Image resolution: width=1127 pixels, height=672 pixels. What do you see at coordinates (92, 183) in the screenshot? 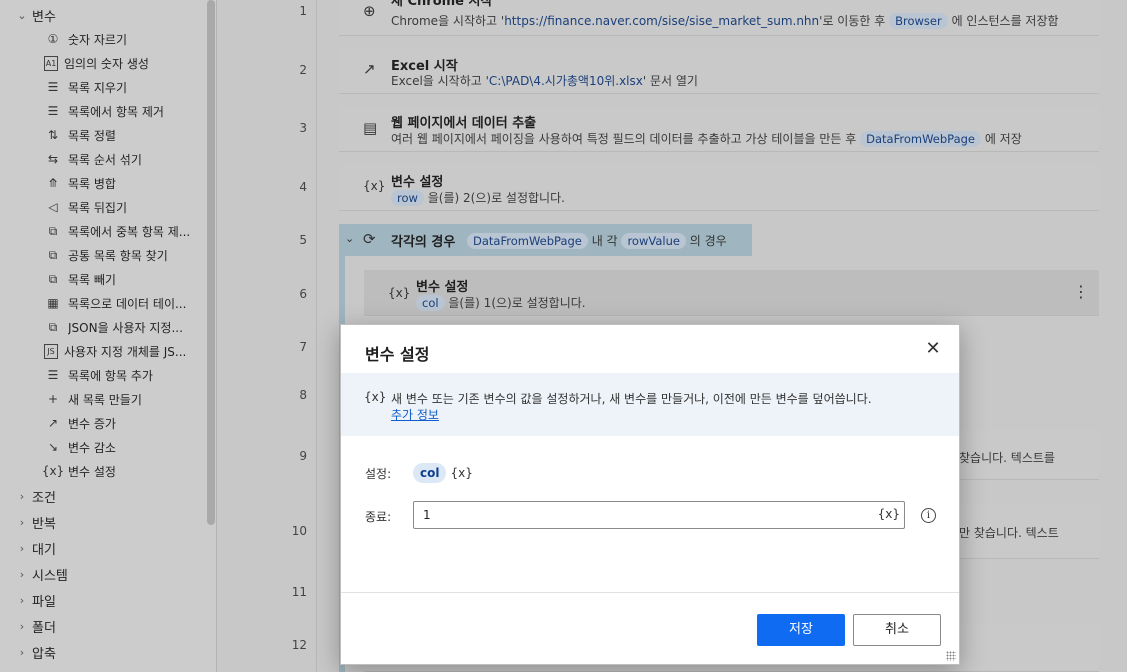
I see `sidebar-item-label: 목록 병합` at bounding box center [92, 183].